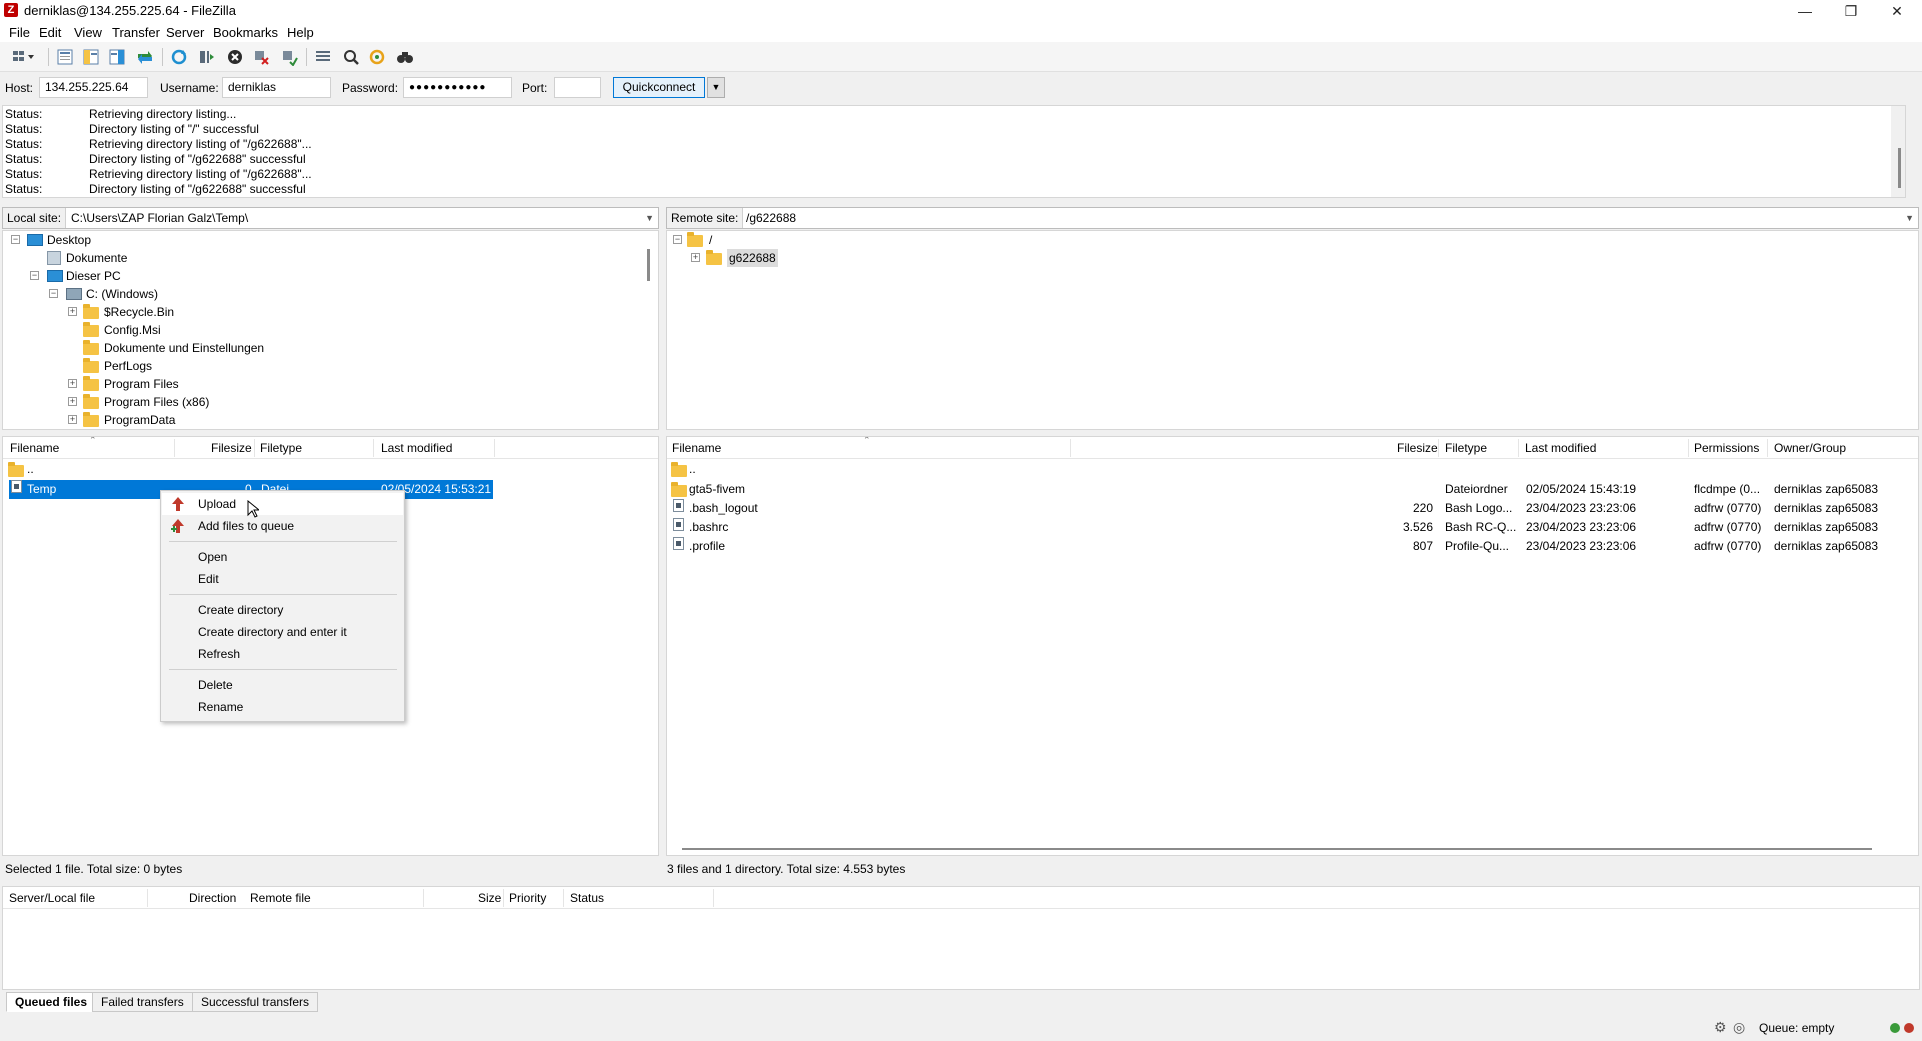  I want to click on menu-item-upload: Upload, so click(282, 504).